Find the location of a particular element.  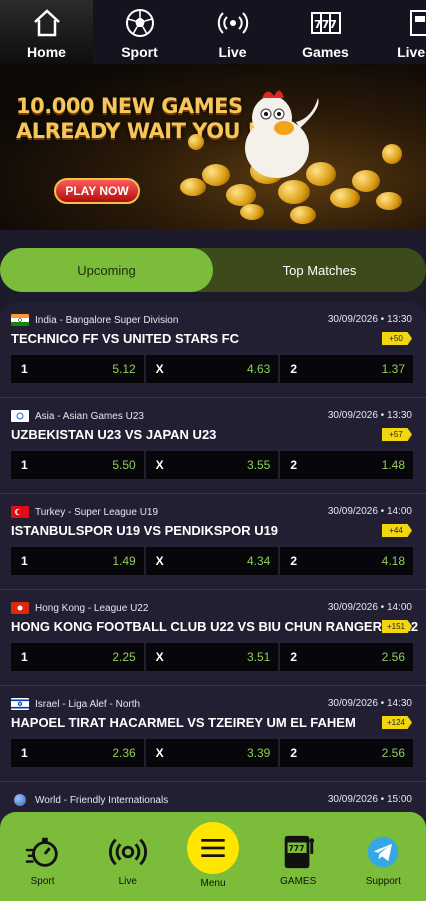

tab-home: Home is located at coordinates (46, 32).